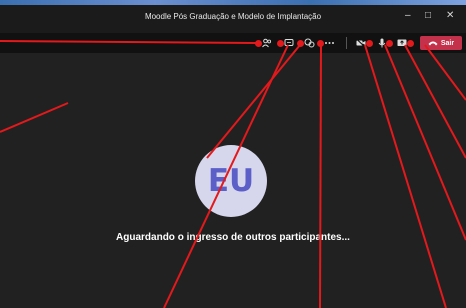  What do you see at coordinates (309, 43) in the screenshot?
I see `reactions-icon` at bounding box center [309, 43].